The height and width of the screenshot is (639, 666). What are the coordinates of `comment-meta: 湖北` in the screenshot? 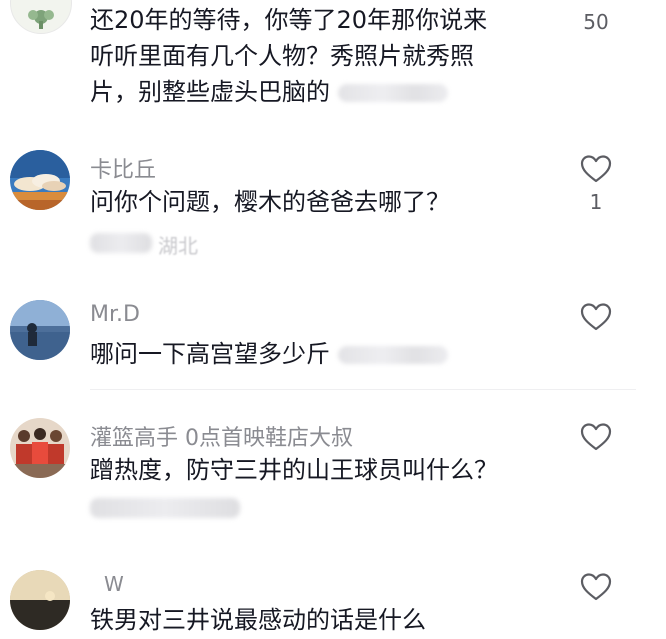 It's located at (144, 244).